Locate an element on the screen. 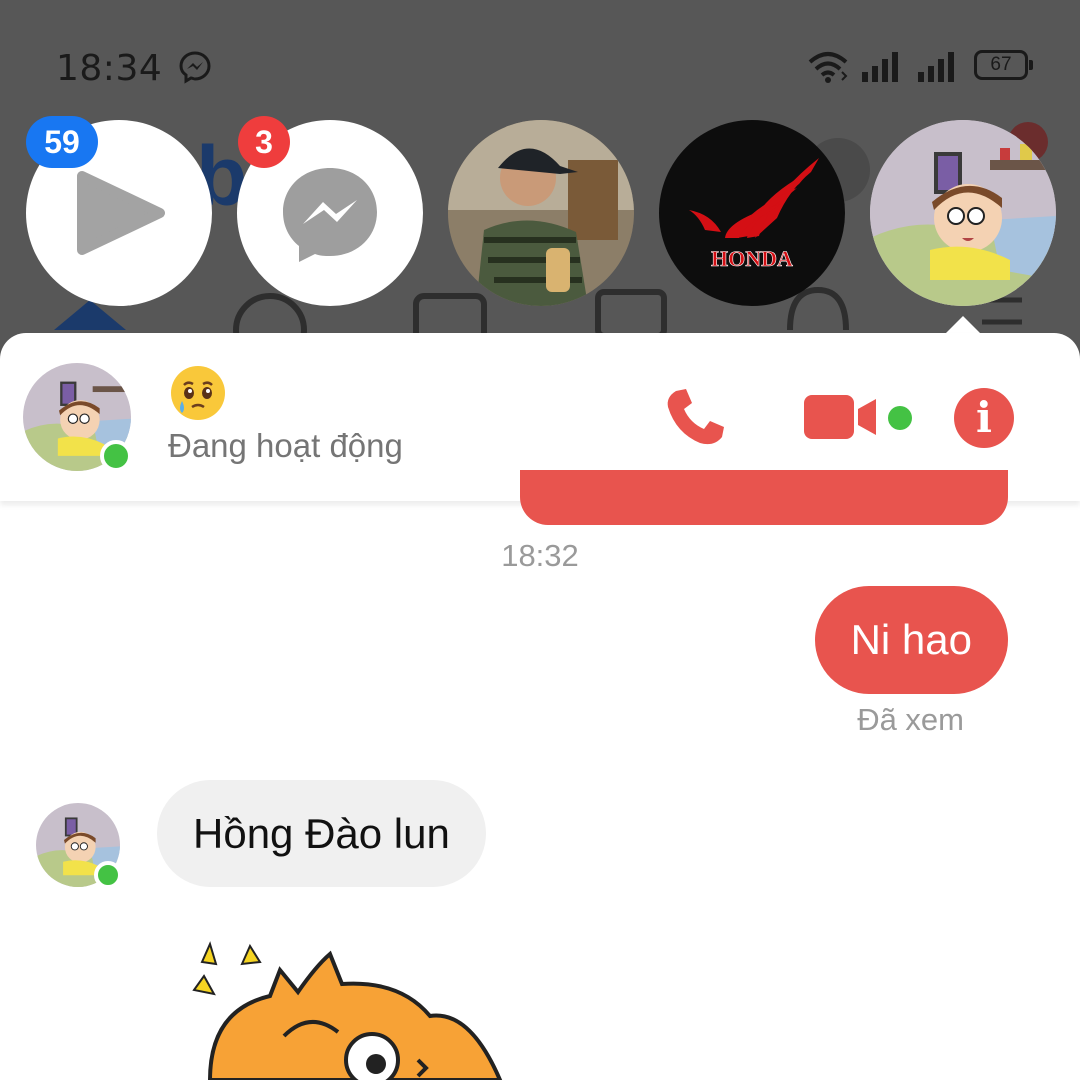 This screenshot has width=1080, height=1080. notification-badge: 3 is located at coordinates (264, 142).